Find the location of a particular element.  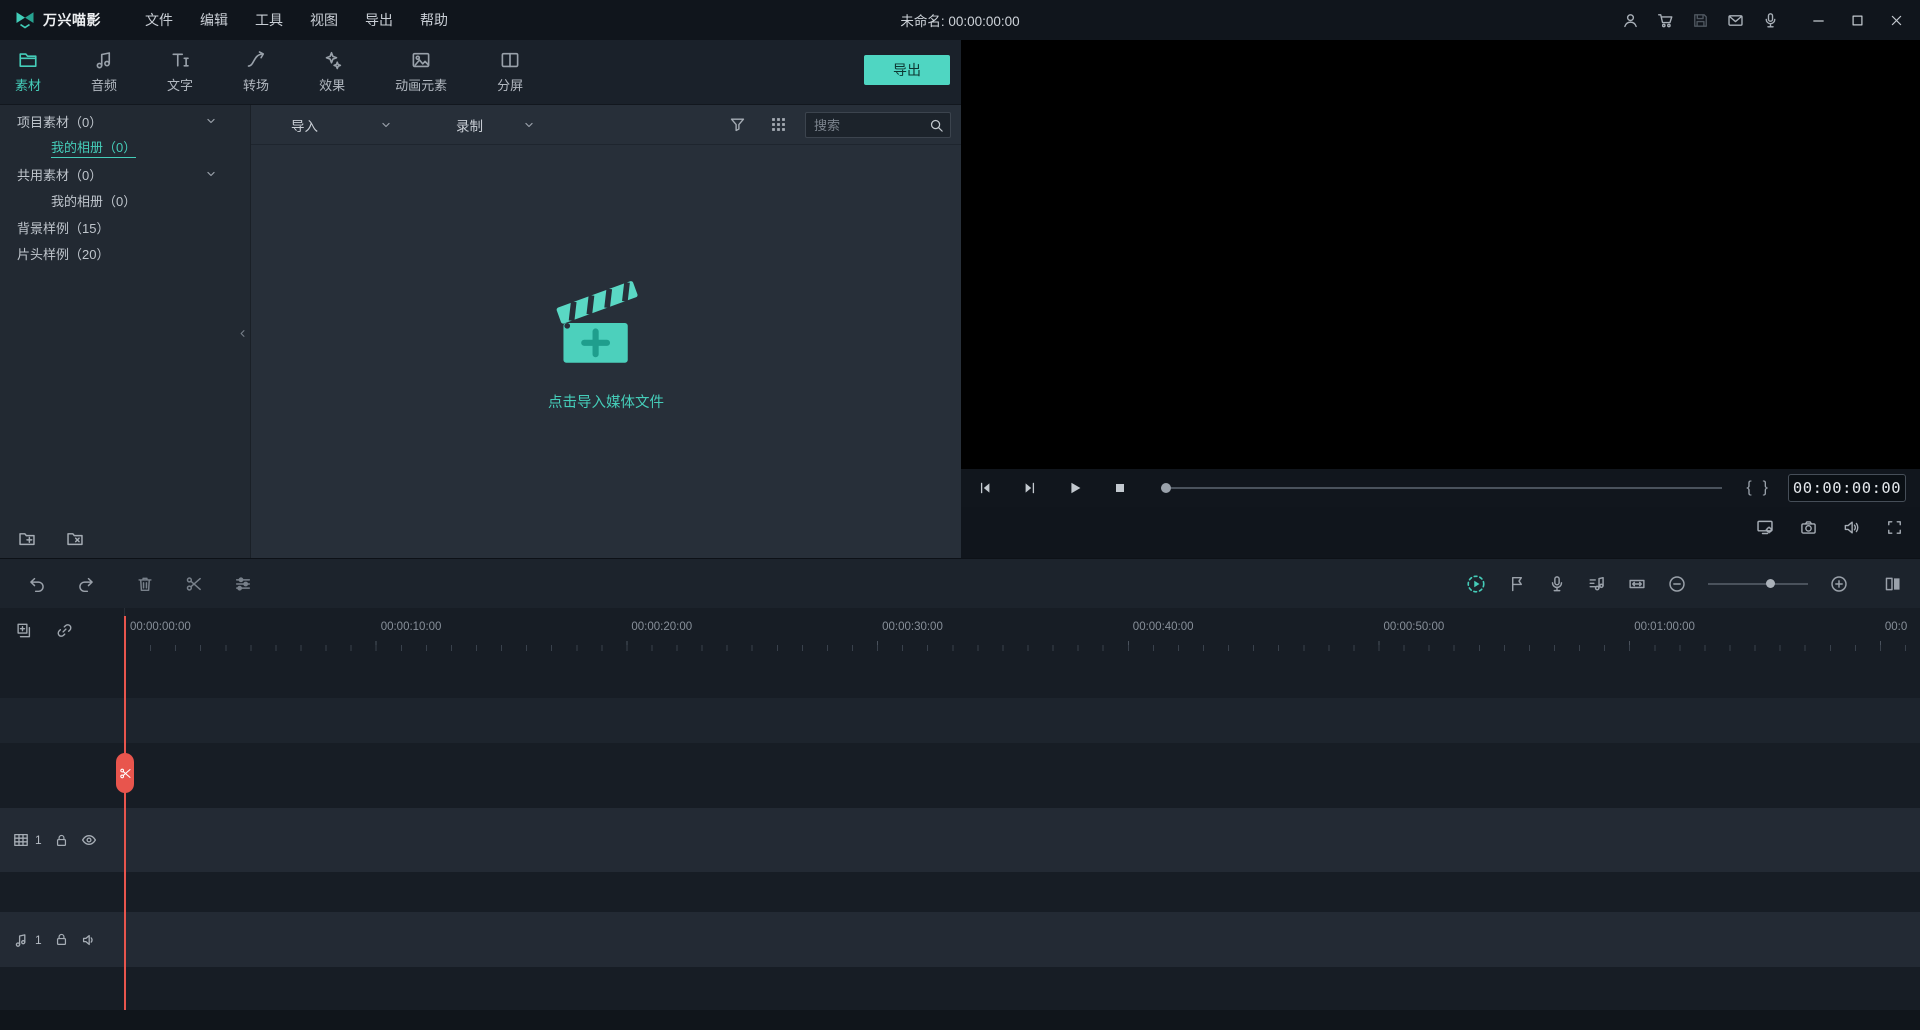

playhead is located at coordinates (125, 813).